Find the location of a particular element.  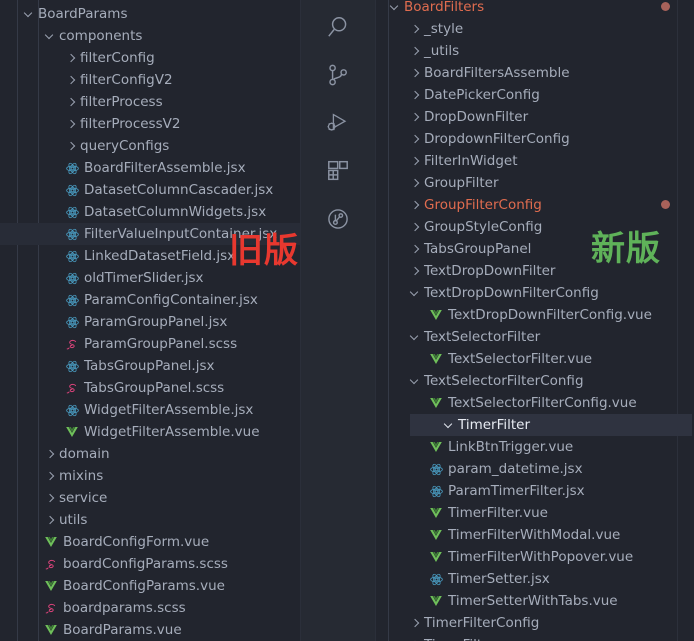

tree-row: filterProcess is located at coordinates (150, 102).